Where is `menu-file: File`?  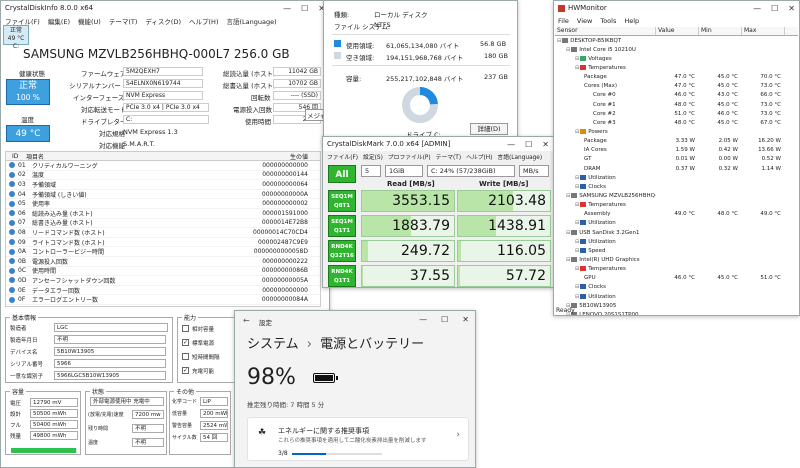 menu-file: File is located at coordinates (563, 21).